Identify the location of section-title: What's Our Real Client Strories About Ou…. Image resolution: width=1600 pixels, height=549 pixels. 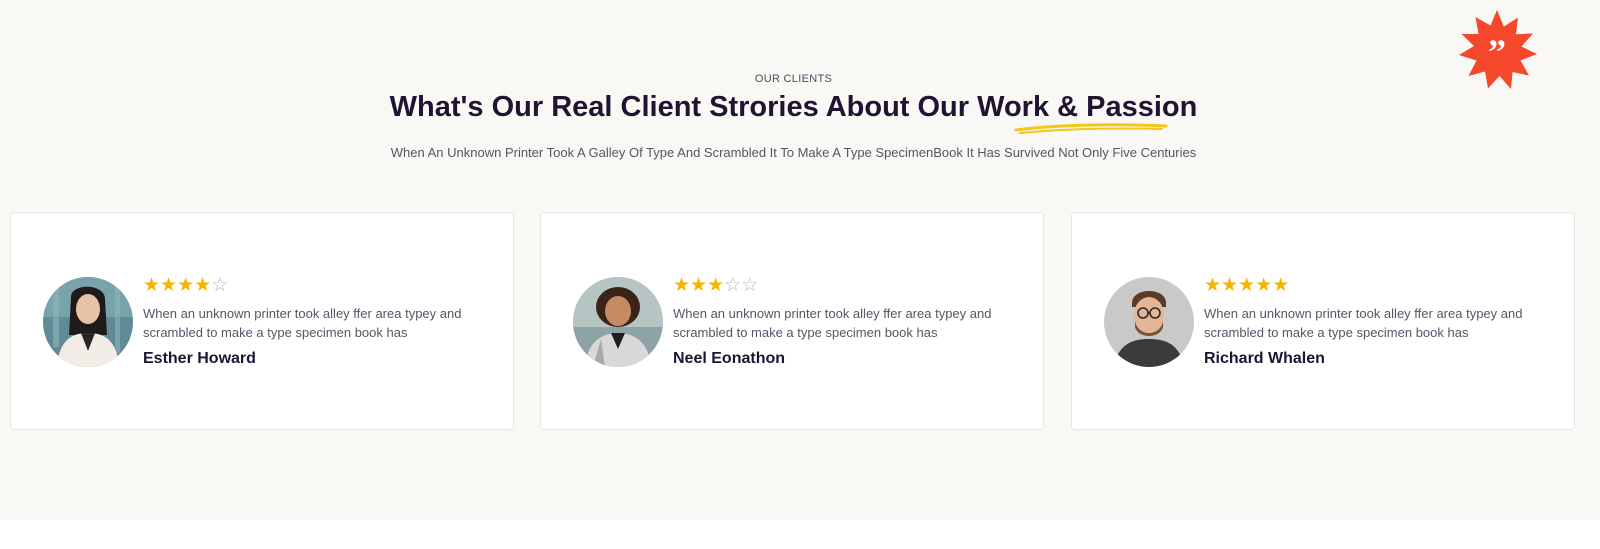
(793, 107).